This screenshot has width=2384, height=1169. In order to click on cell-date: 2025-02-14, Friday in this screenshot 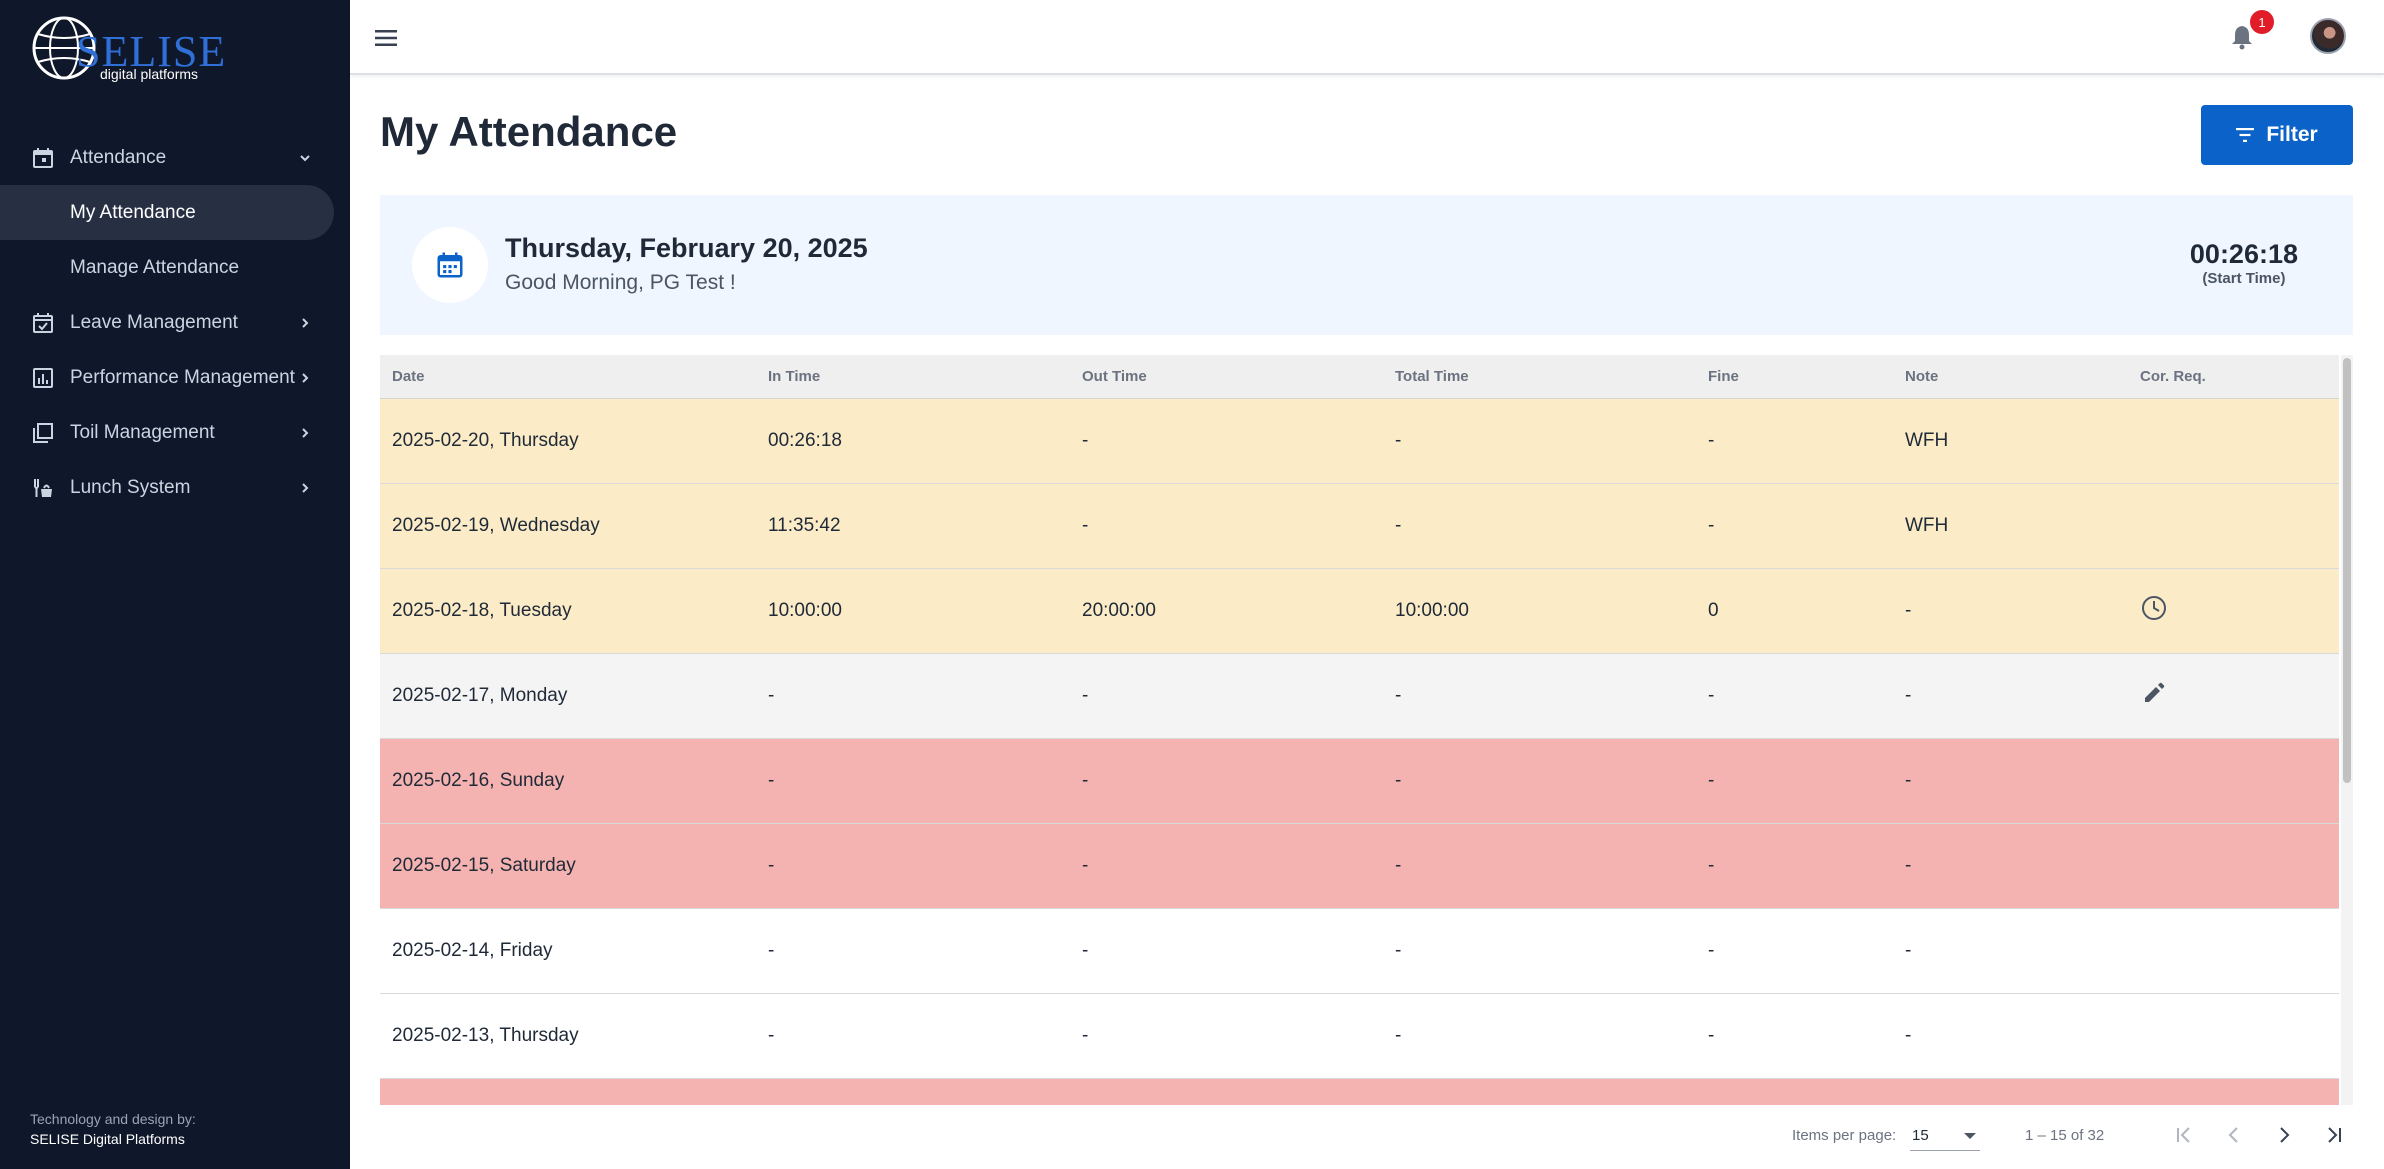, I will do `click(472, 950)`.